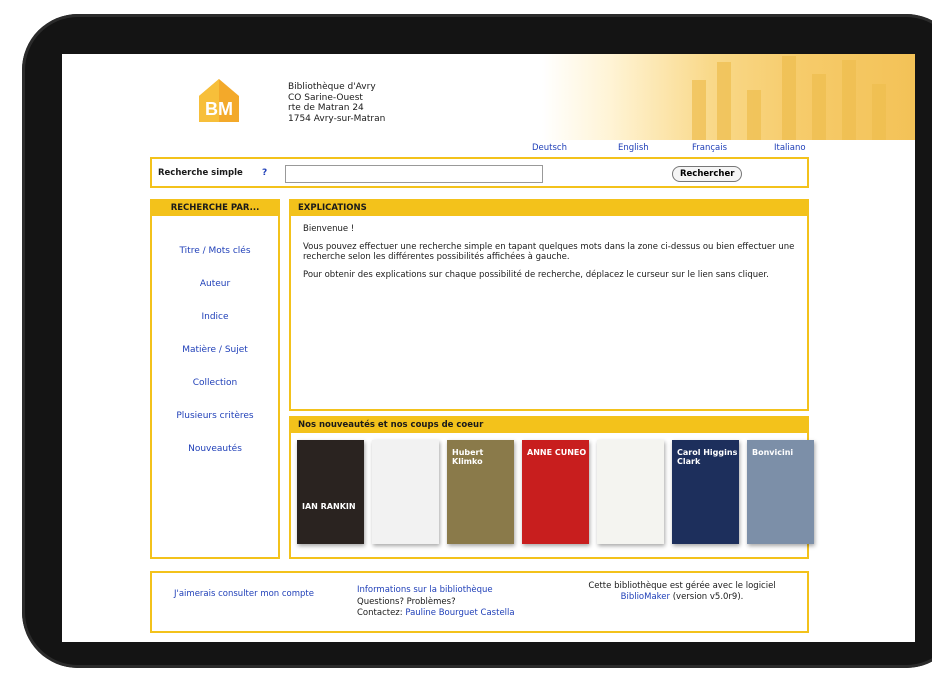  Describe the element at coordinates (326, 108) in the screenshot. I see `address-line: rte de Matran 24` at that location.